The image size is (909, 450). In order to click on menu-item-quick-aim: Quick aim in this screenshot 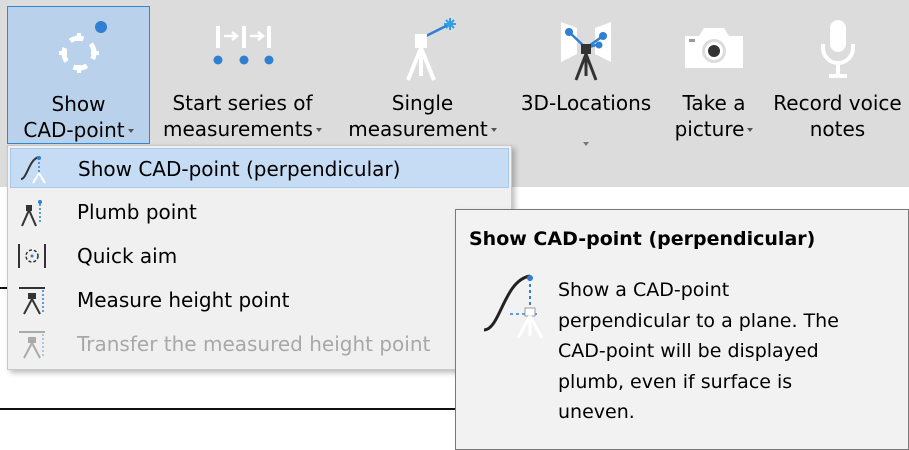, I will do `click(259, 256)`.